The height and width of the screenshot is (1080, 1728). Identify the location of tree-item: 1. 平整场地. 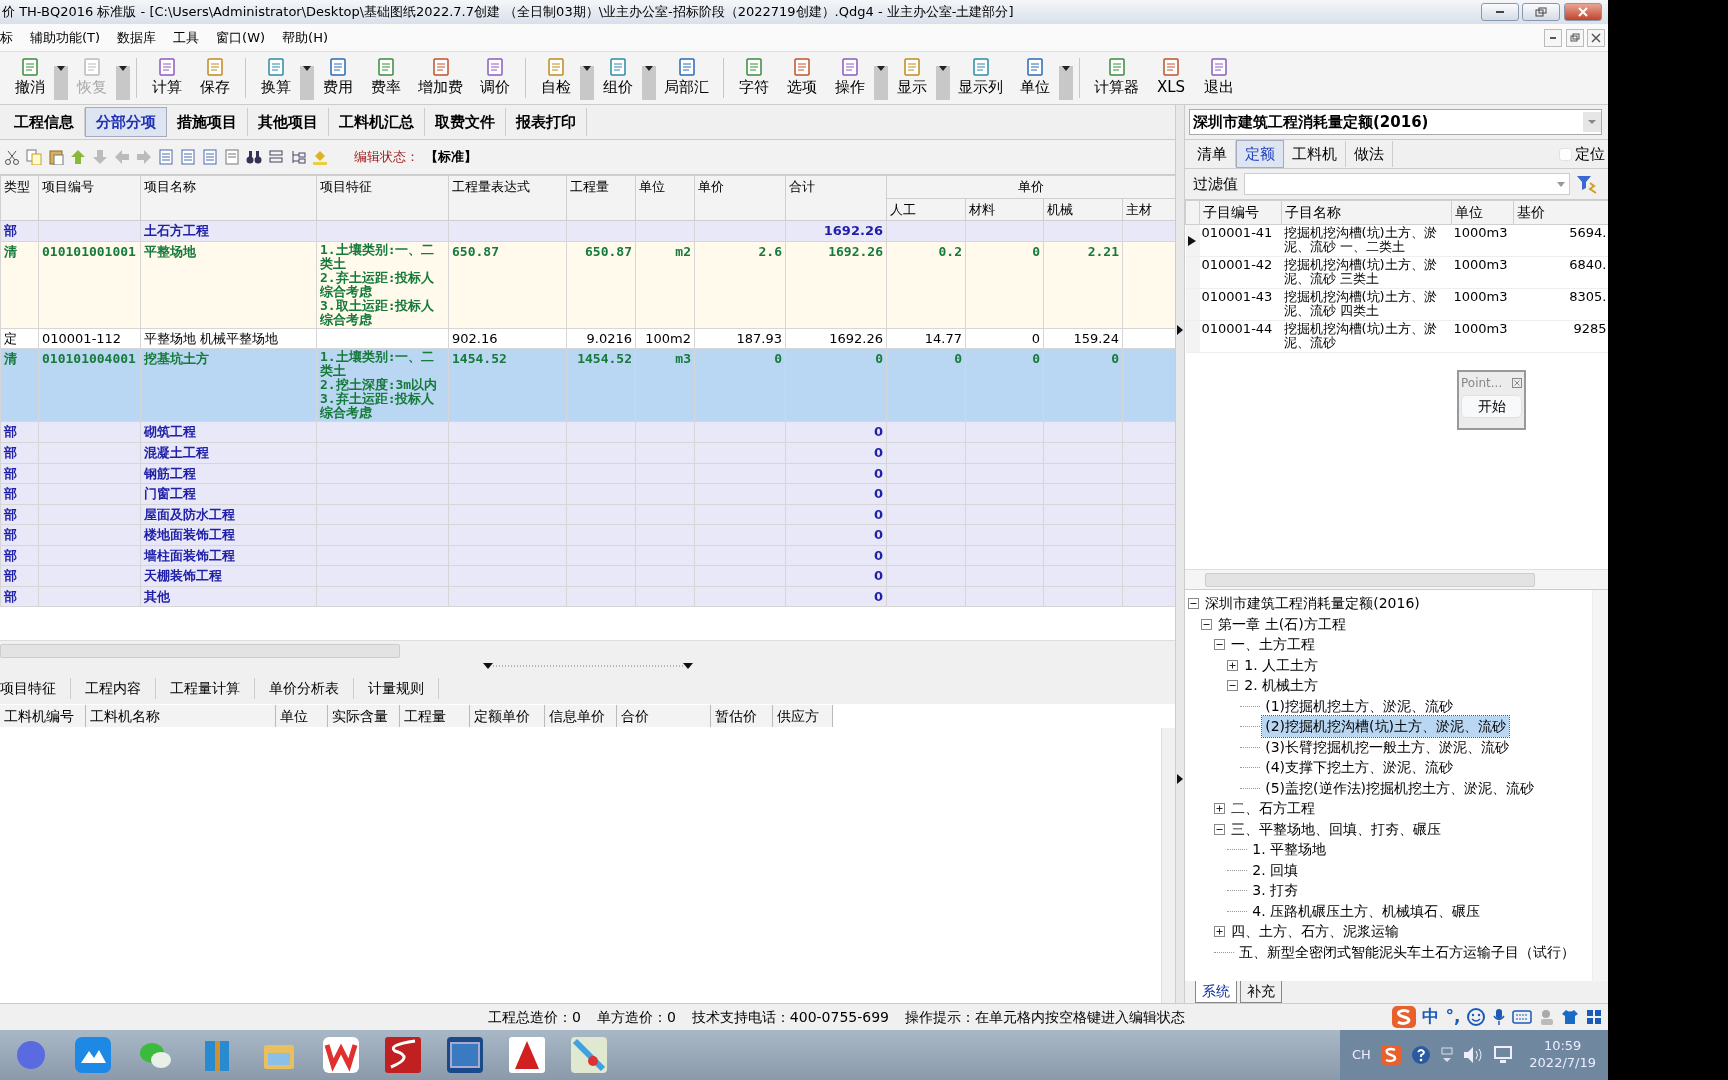
(1289, 849).